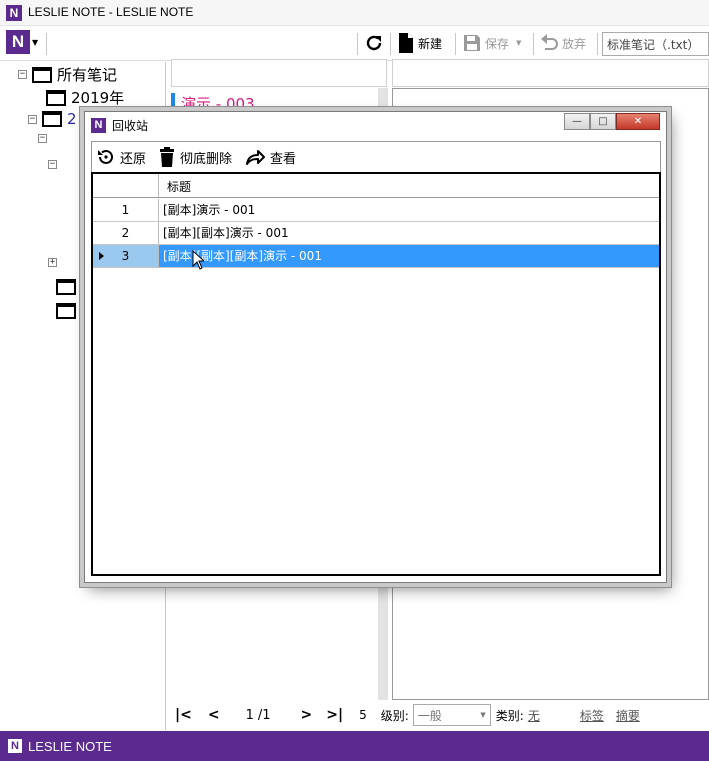 This screenshot has height=761, width=709. Describe the element at coordinates (376, 210) in the screenshot. I see `table-row: 1 [副本]演示 - 001` at that location.